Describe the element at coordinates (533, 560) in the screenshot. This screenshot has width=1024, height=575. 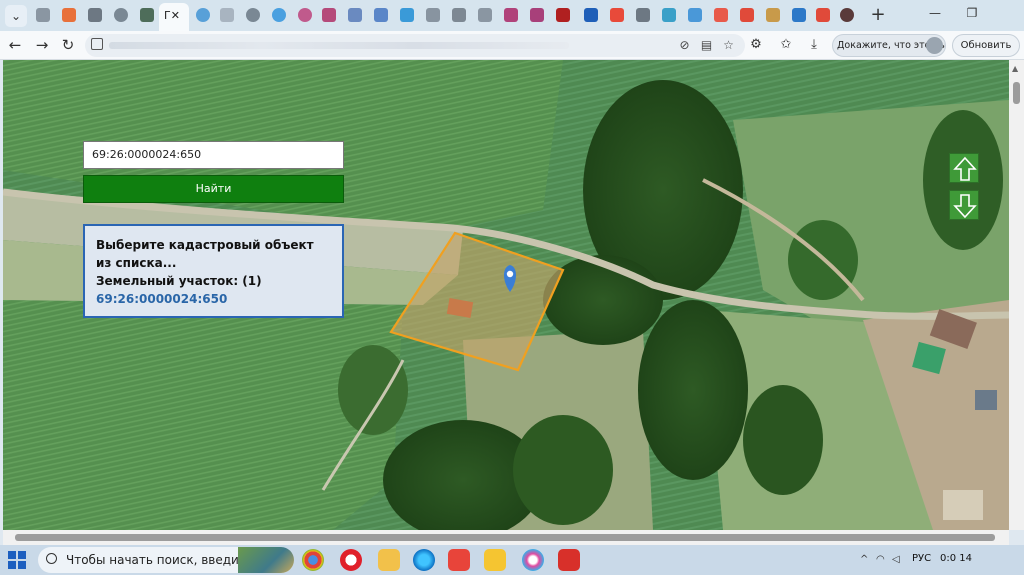
I see `app-icon` at that location.